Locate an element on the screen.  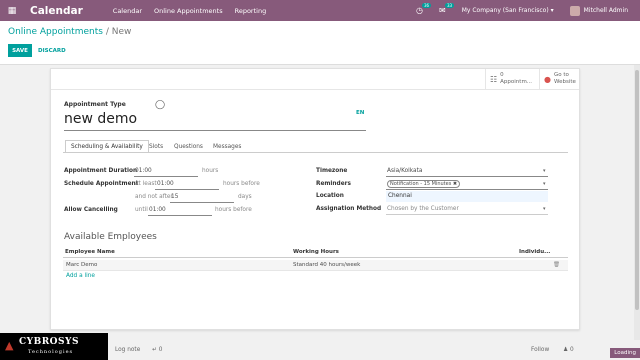
user-icon: ♟ is located at coordinates (566, 350).